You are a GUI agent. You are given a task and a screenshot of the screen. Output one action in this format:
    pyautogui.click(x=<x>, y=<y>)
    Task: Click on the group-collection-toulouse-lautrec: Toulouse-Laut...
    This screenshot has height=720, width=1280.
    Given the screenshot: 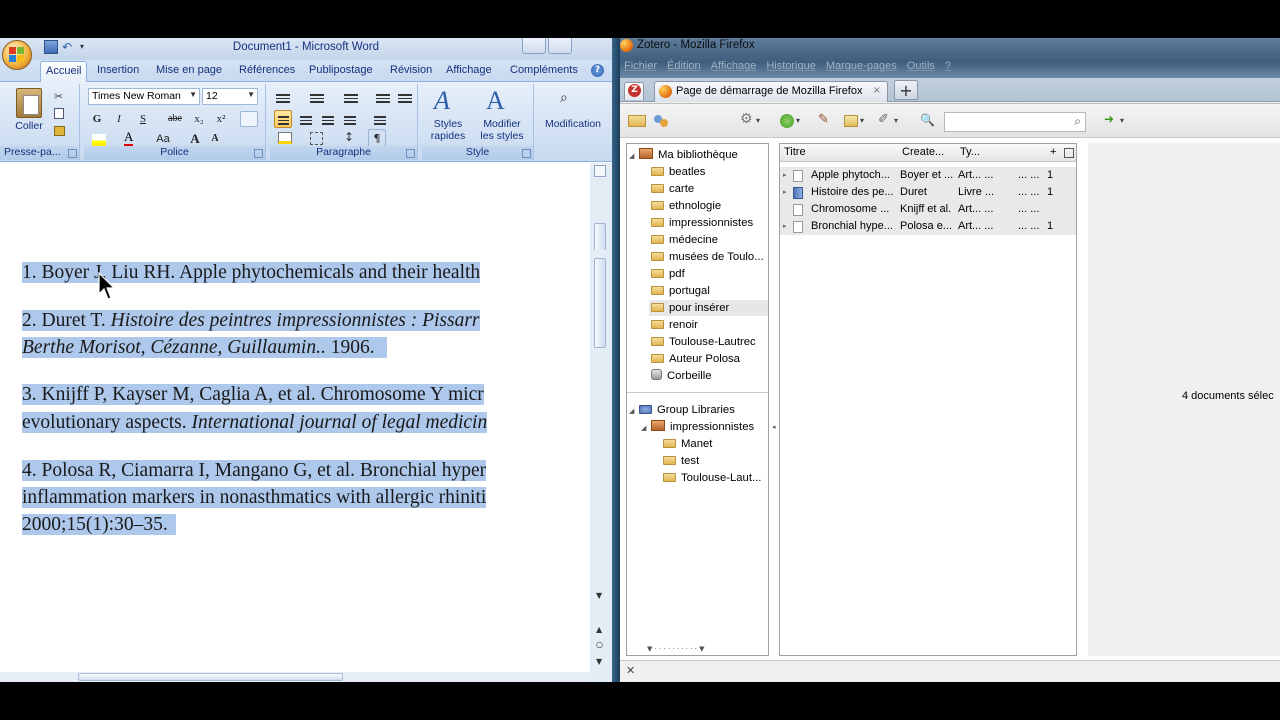 What is the action you would take?
    pyautogui.click(x=712, y=478)
    